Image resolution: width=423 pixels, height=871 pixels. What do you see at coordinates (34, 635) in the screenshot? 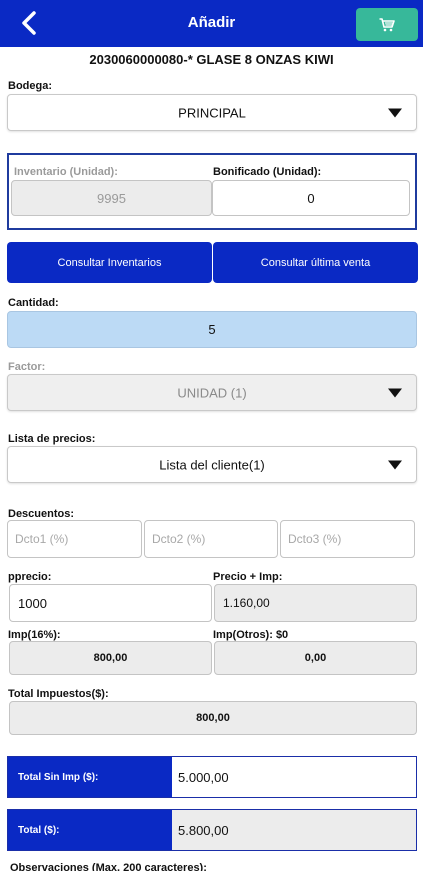
I see `imp16-label: Imp(16%):` at bounding box center [34, 635].